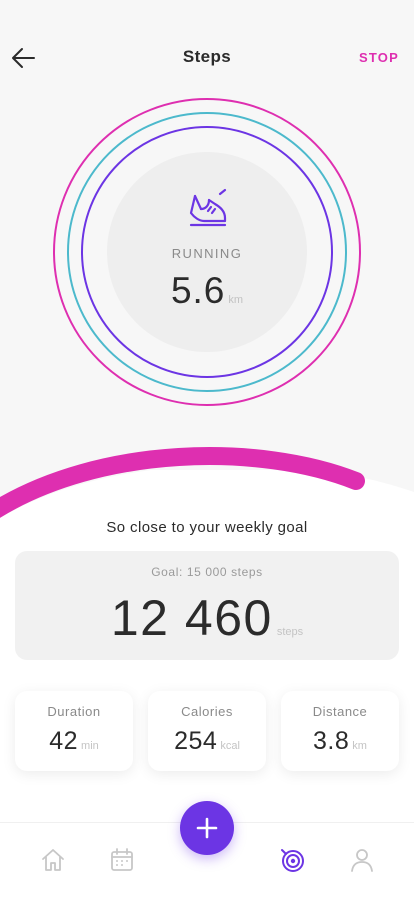 The image size is (414, 897). What do you see at coordinates (340, 711) in the screenshot?
I see `stat-label: Distance` at bounding box center [340, 711].